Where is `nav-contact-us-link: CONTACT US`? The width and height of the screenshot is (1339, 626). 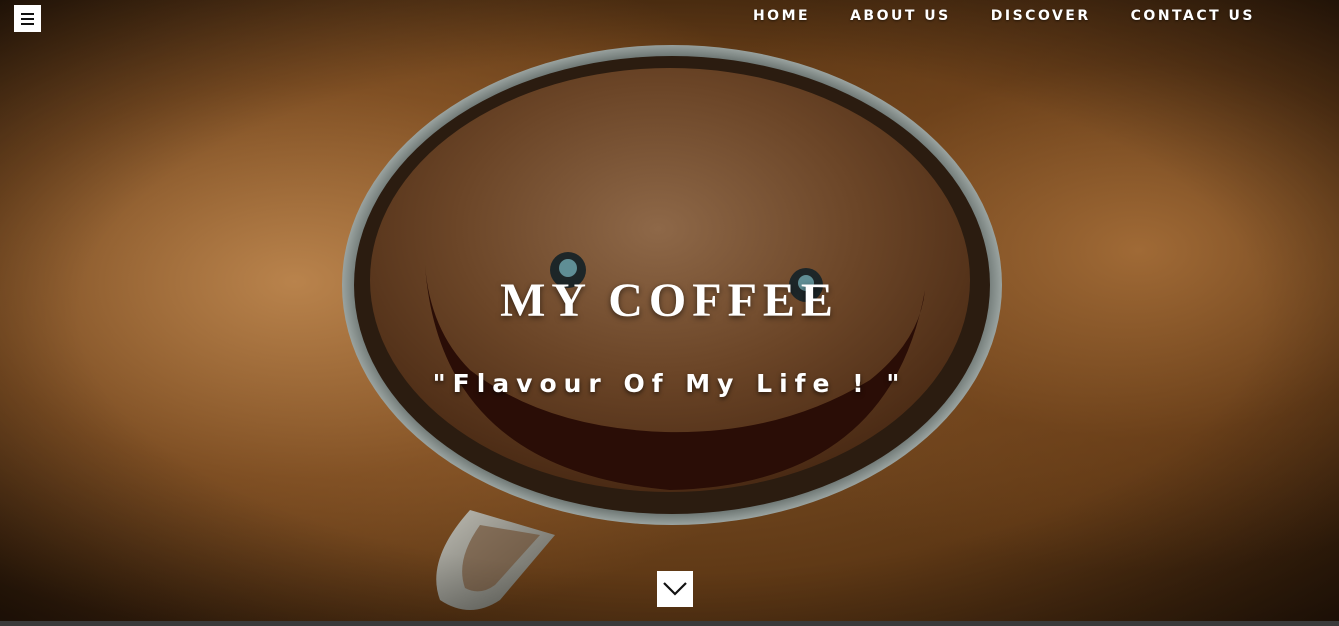
nav-contact-us-link: CONTACT US is located at coordinates (1193, 16).